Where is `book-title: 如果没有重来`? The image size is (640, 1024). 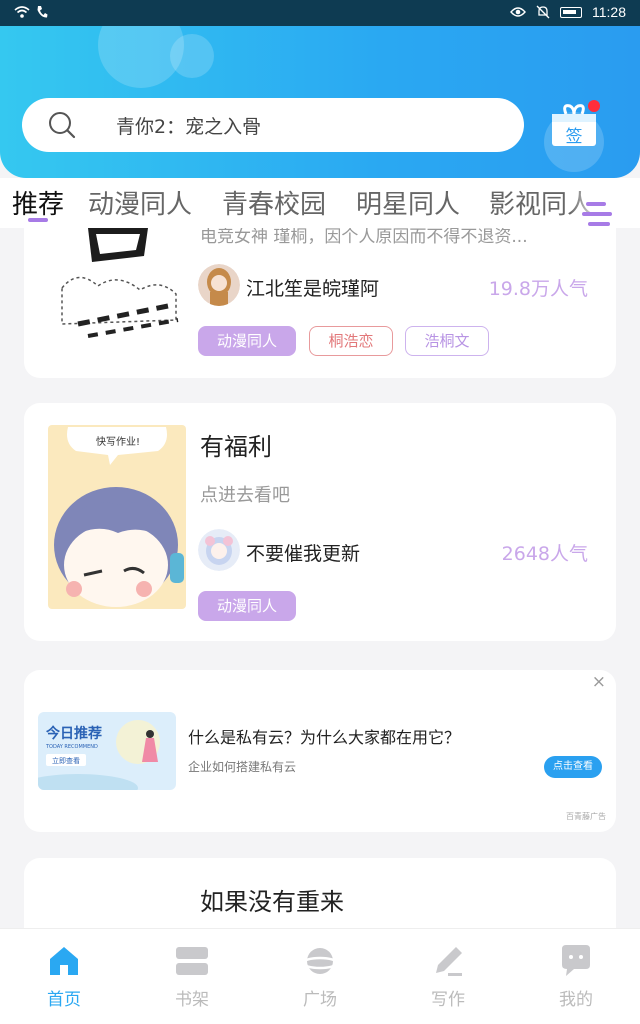
book-title: 如果没有重来 is located at coordinates (272, 899).